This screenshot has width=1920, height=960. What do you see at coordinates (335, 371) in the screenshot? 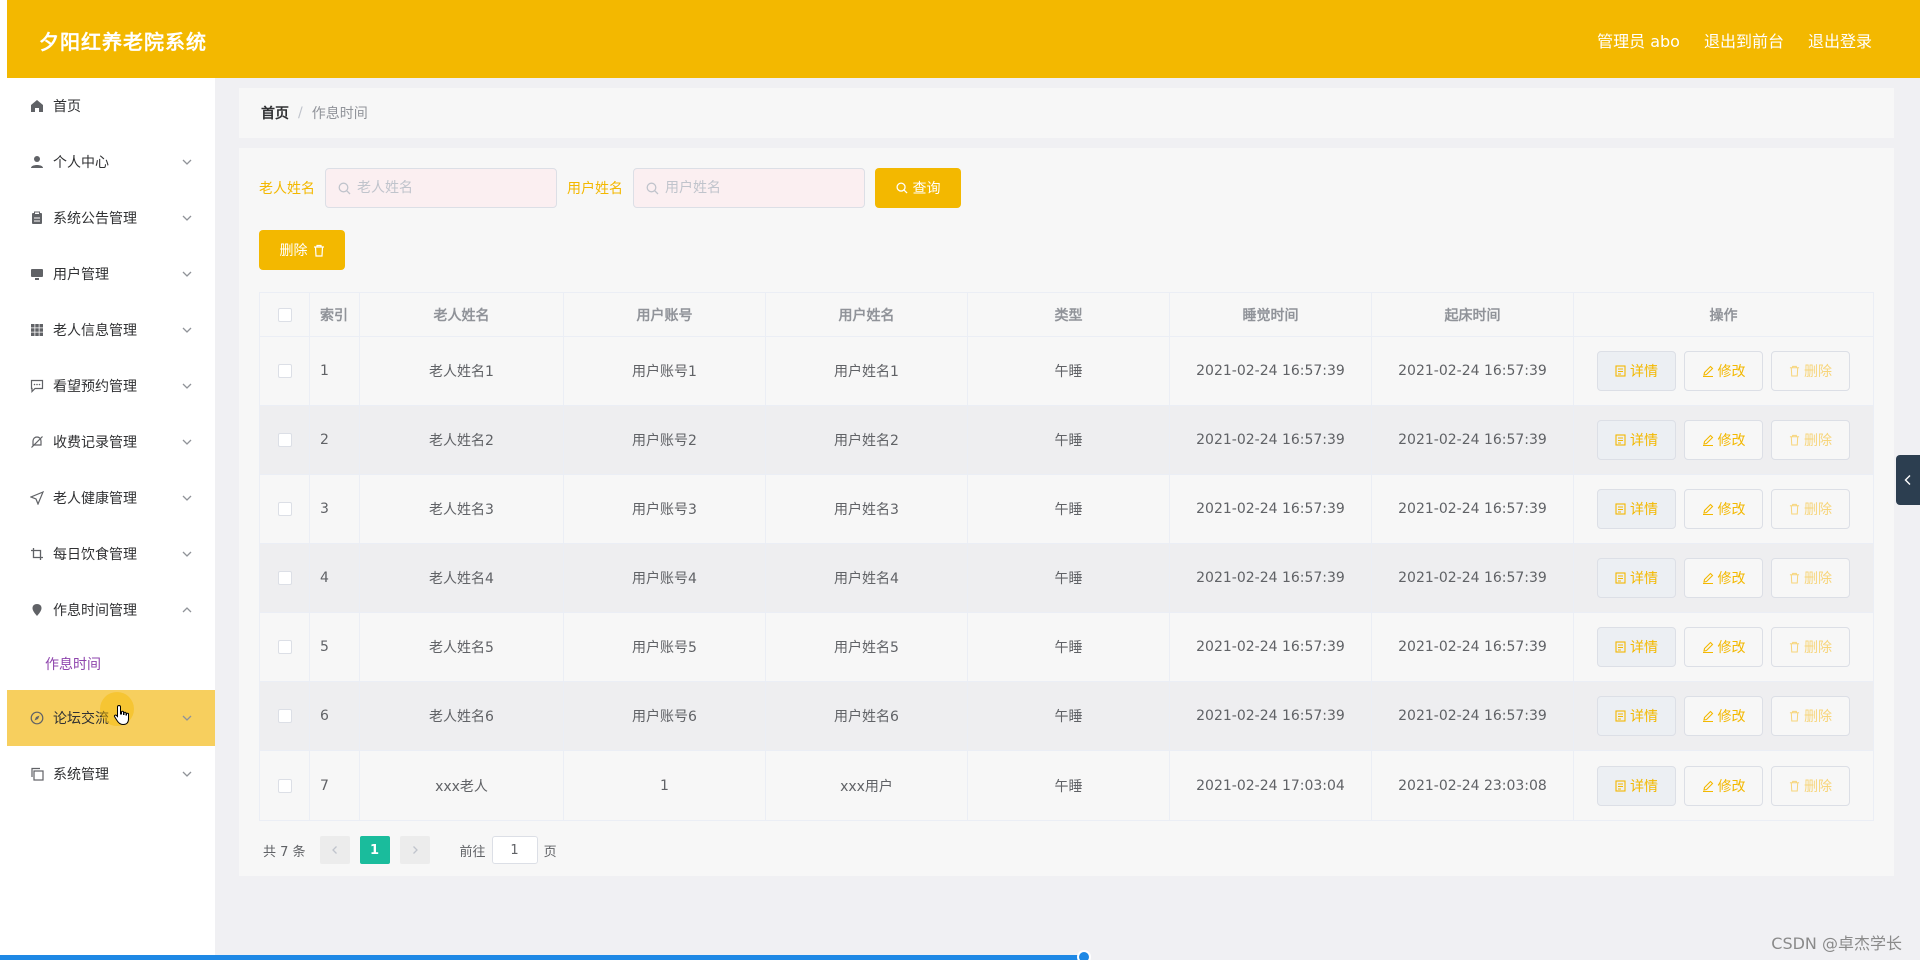
I see `cell-index: 1` at bounding box center [335, 371].